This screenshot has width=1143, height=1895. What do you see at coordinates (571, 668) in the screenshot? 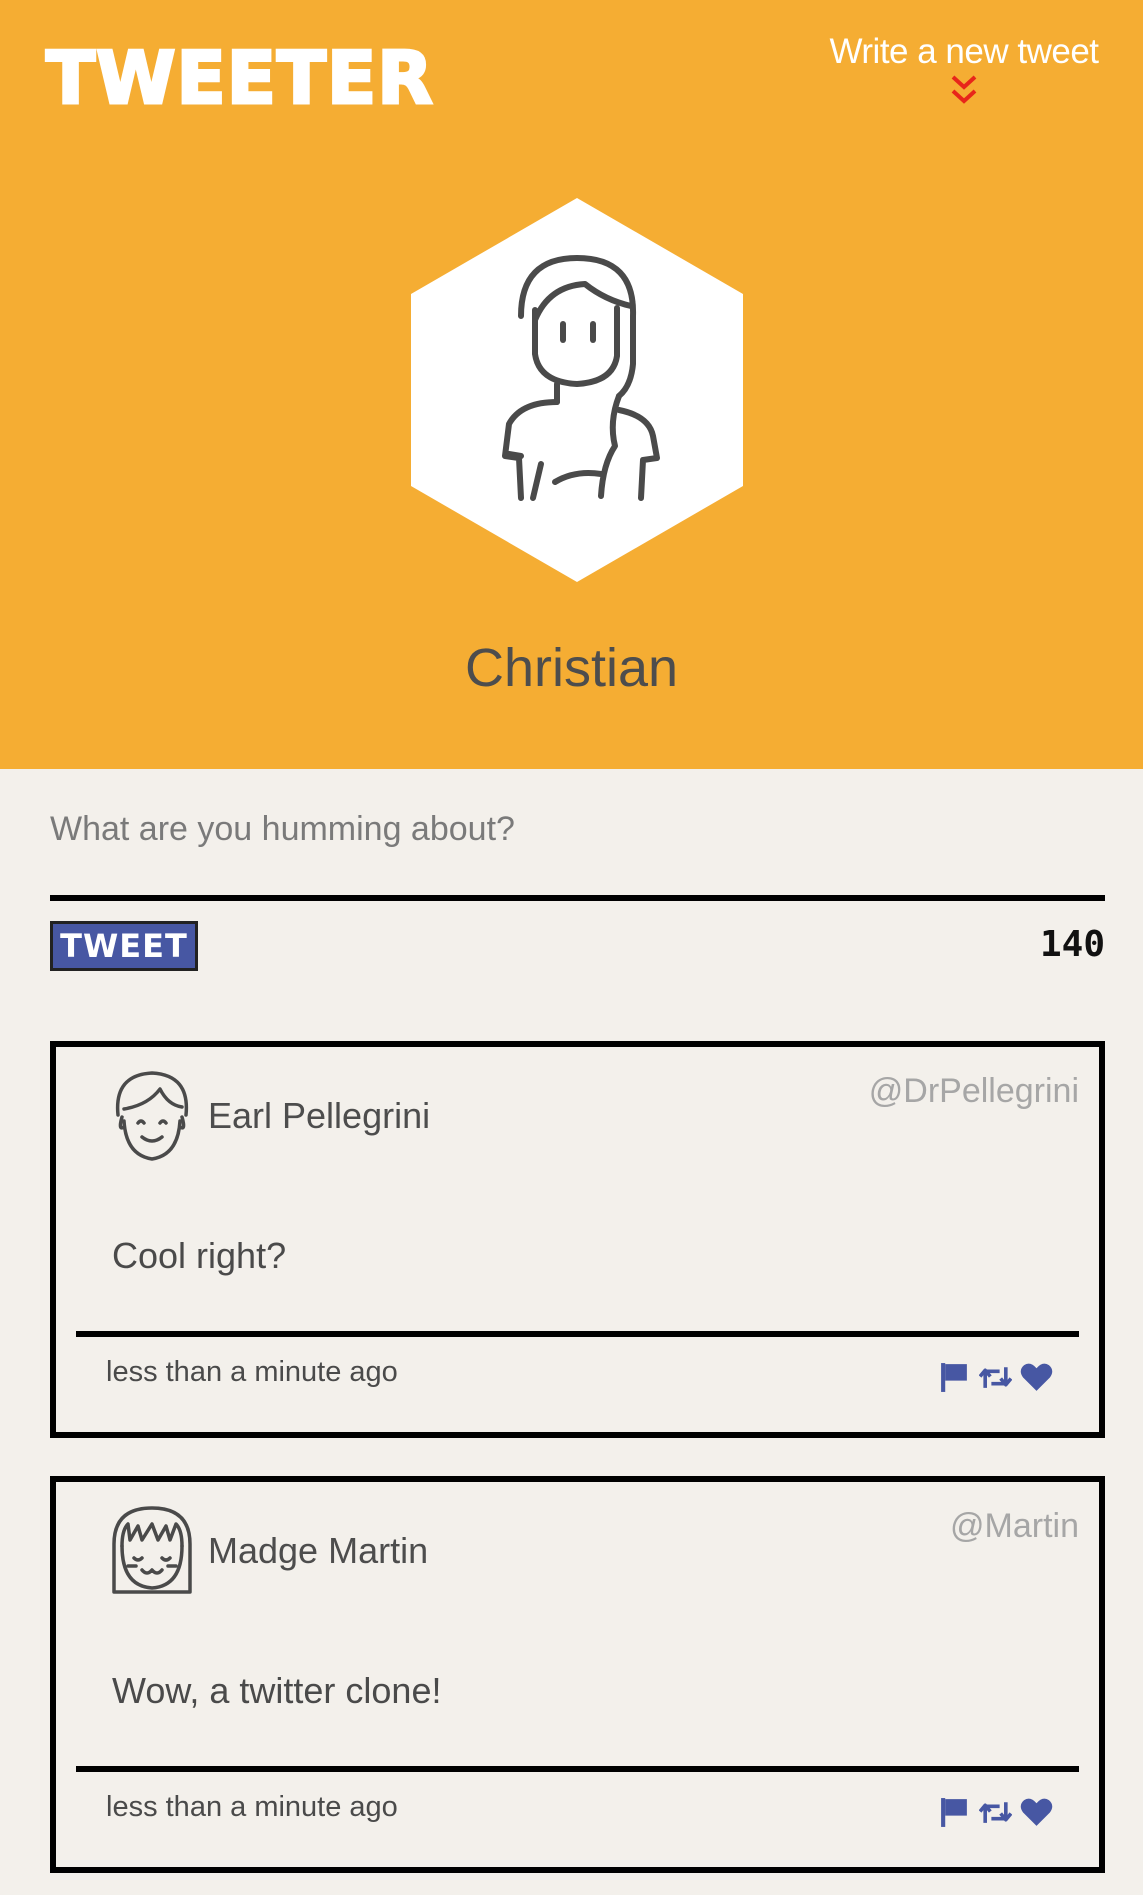
I see `profile-name: Christian` at bounding box center [571, 668].